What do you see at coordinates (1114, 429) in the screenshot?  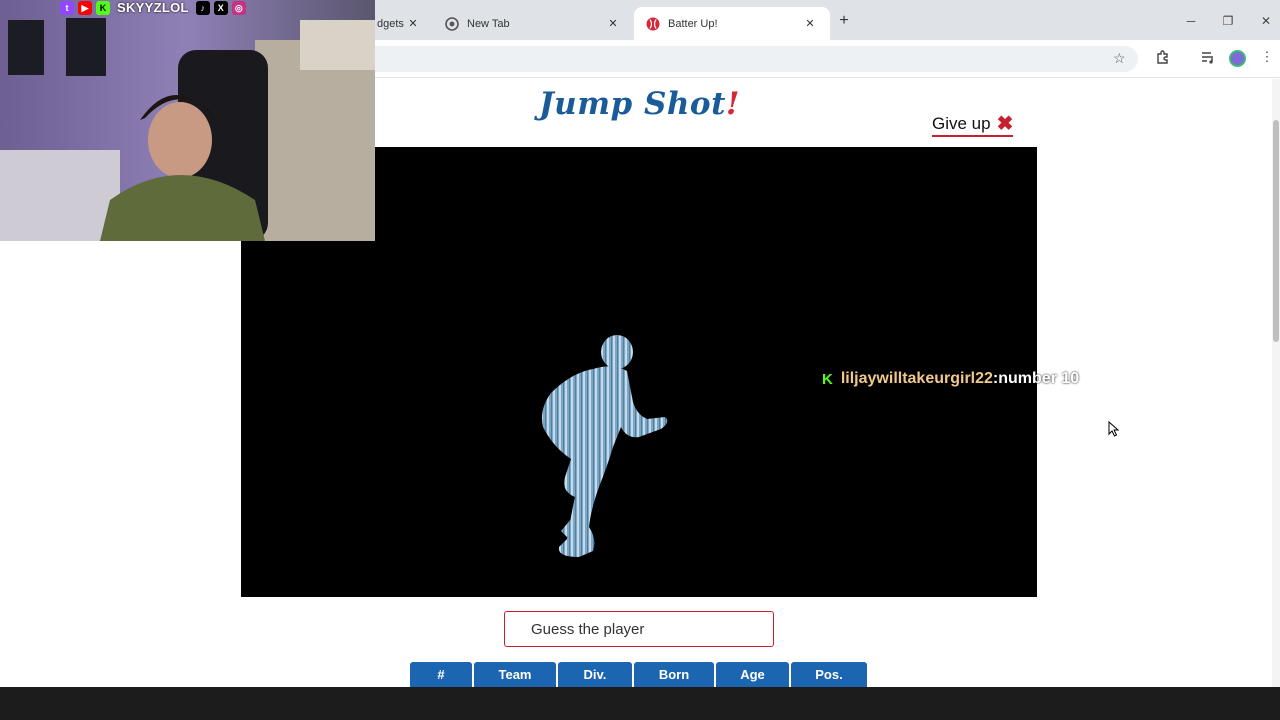 I see `mouse-cursor-icon` at bounding box center [1114, 429].